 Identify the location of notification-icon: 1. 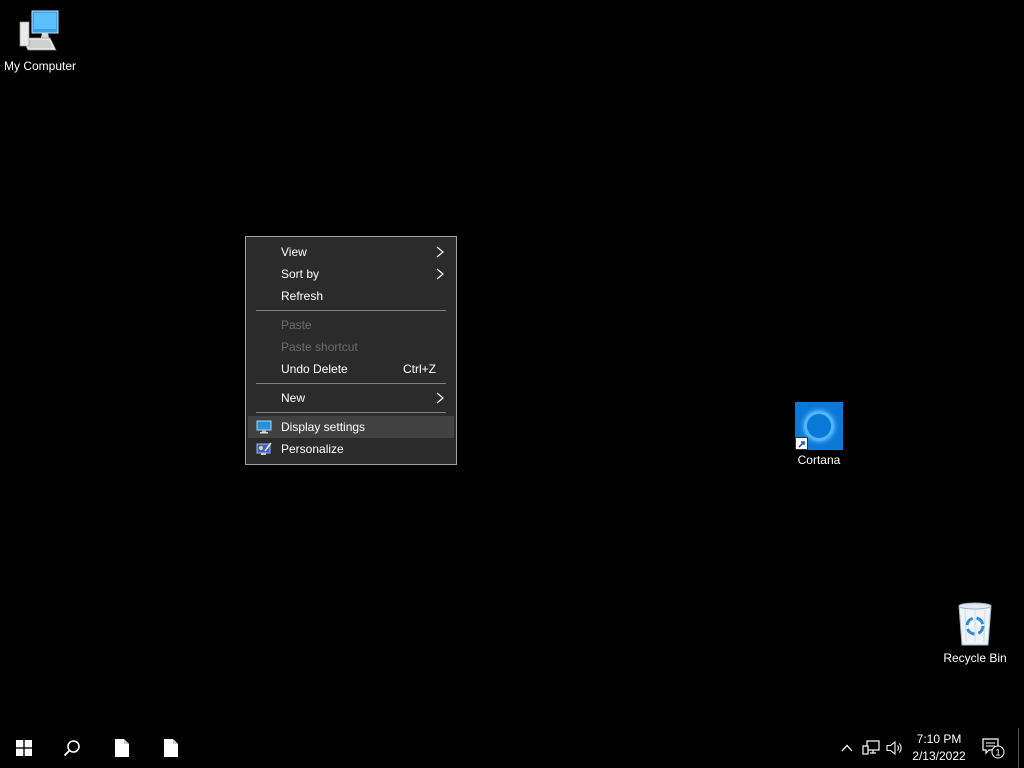
(993, 748).